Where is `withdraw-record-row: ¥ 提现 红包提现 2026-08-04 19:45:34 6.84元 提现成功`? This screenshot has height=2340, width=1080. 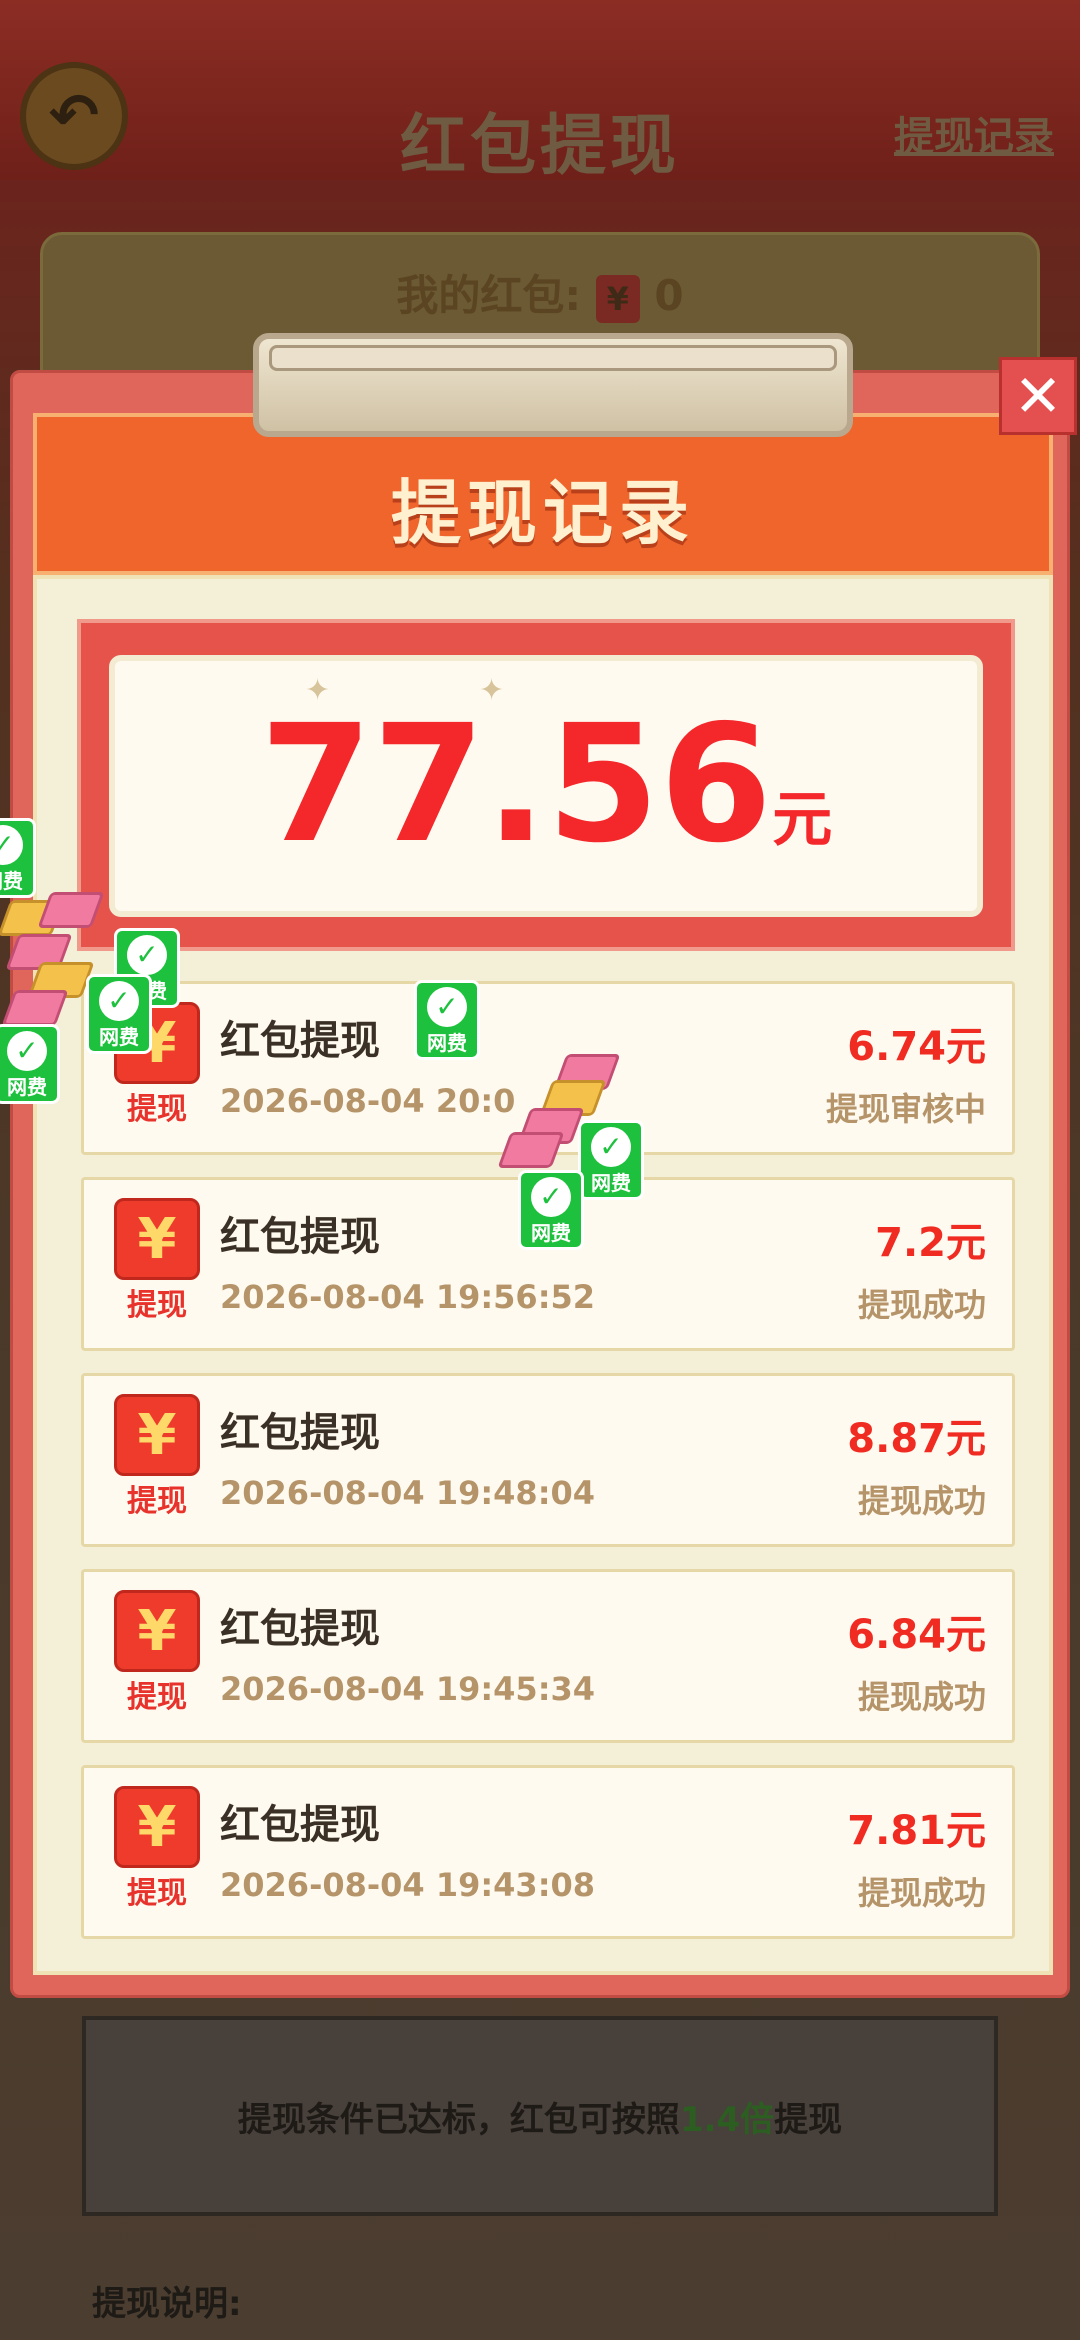
withdraw-record-row: ¥ 提现 红包提现 2026-08-04 19:45:34 6.84元 提现成功 is located at coordinates (548, 1656).